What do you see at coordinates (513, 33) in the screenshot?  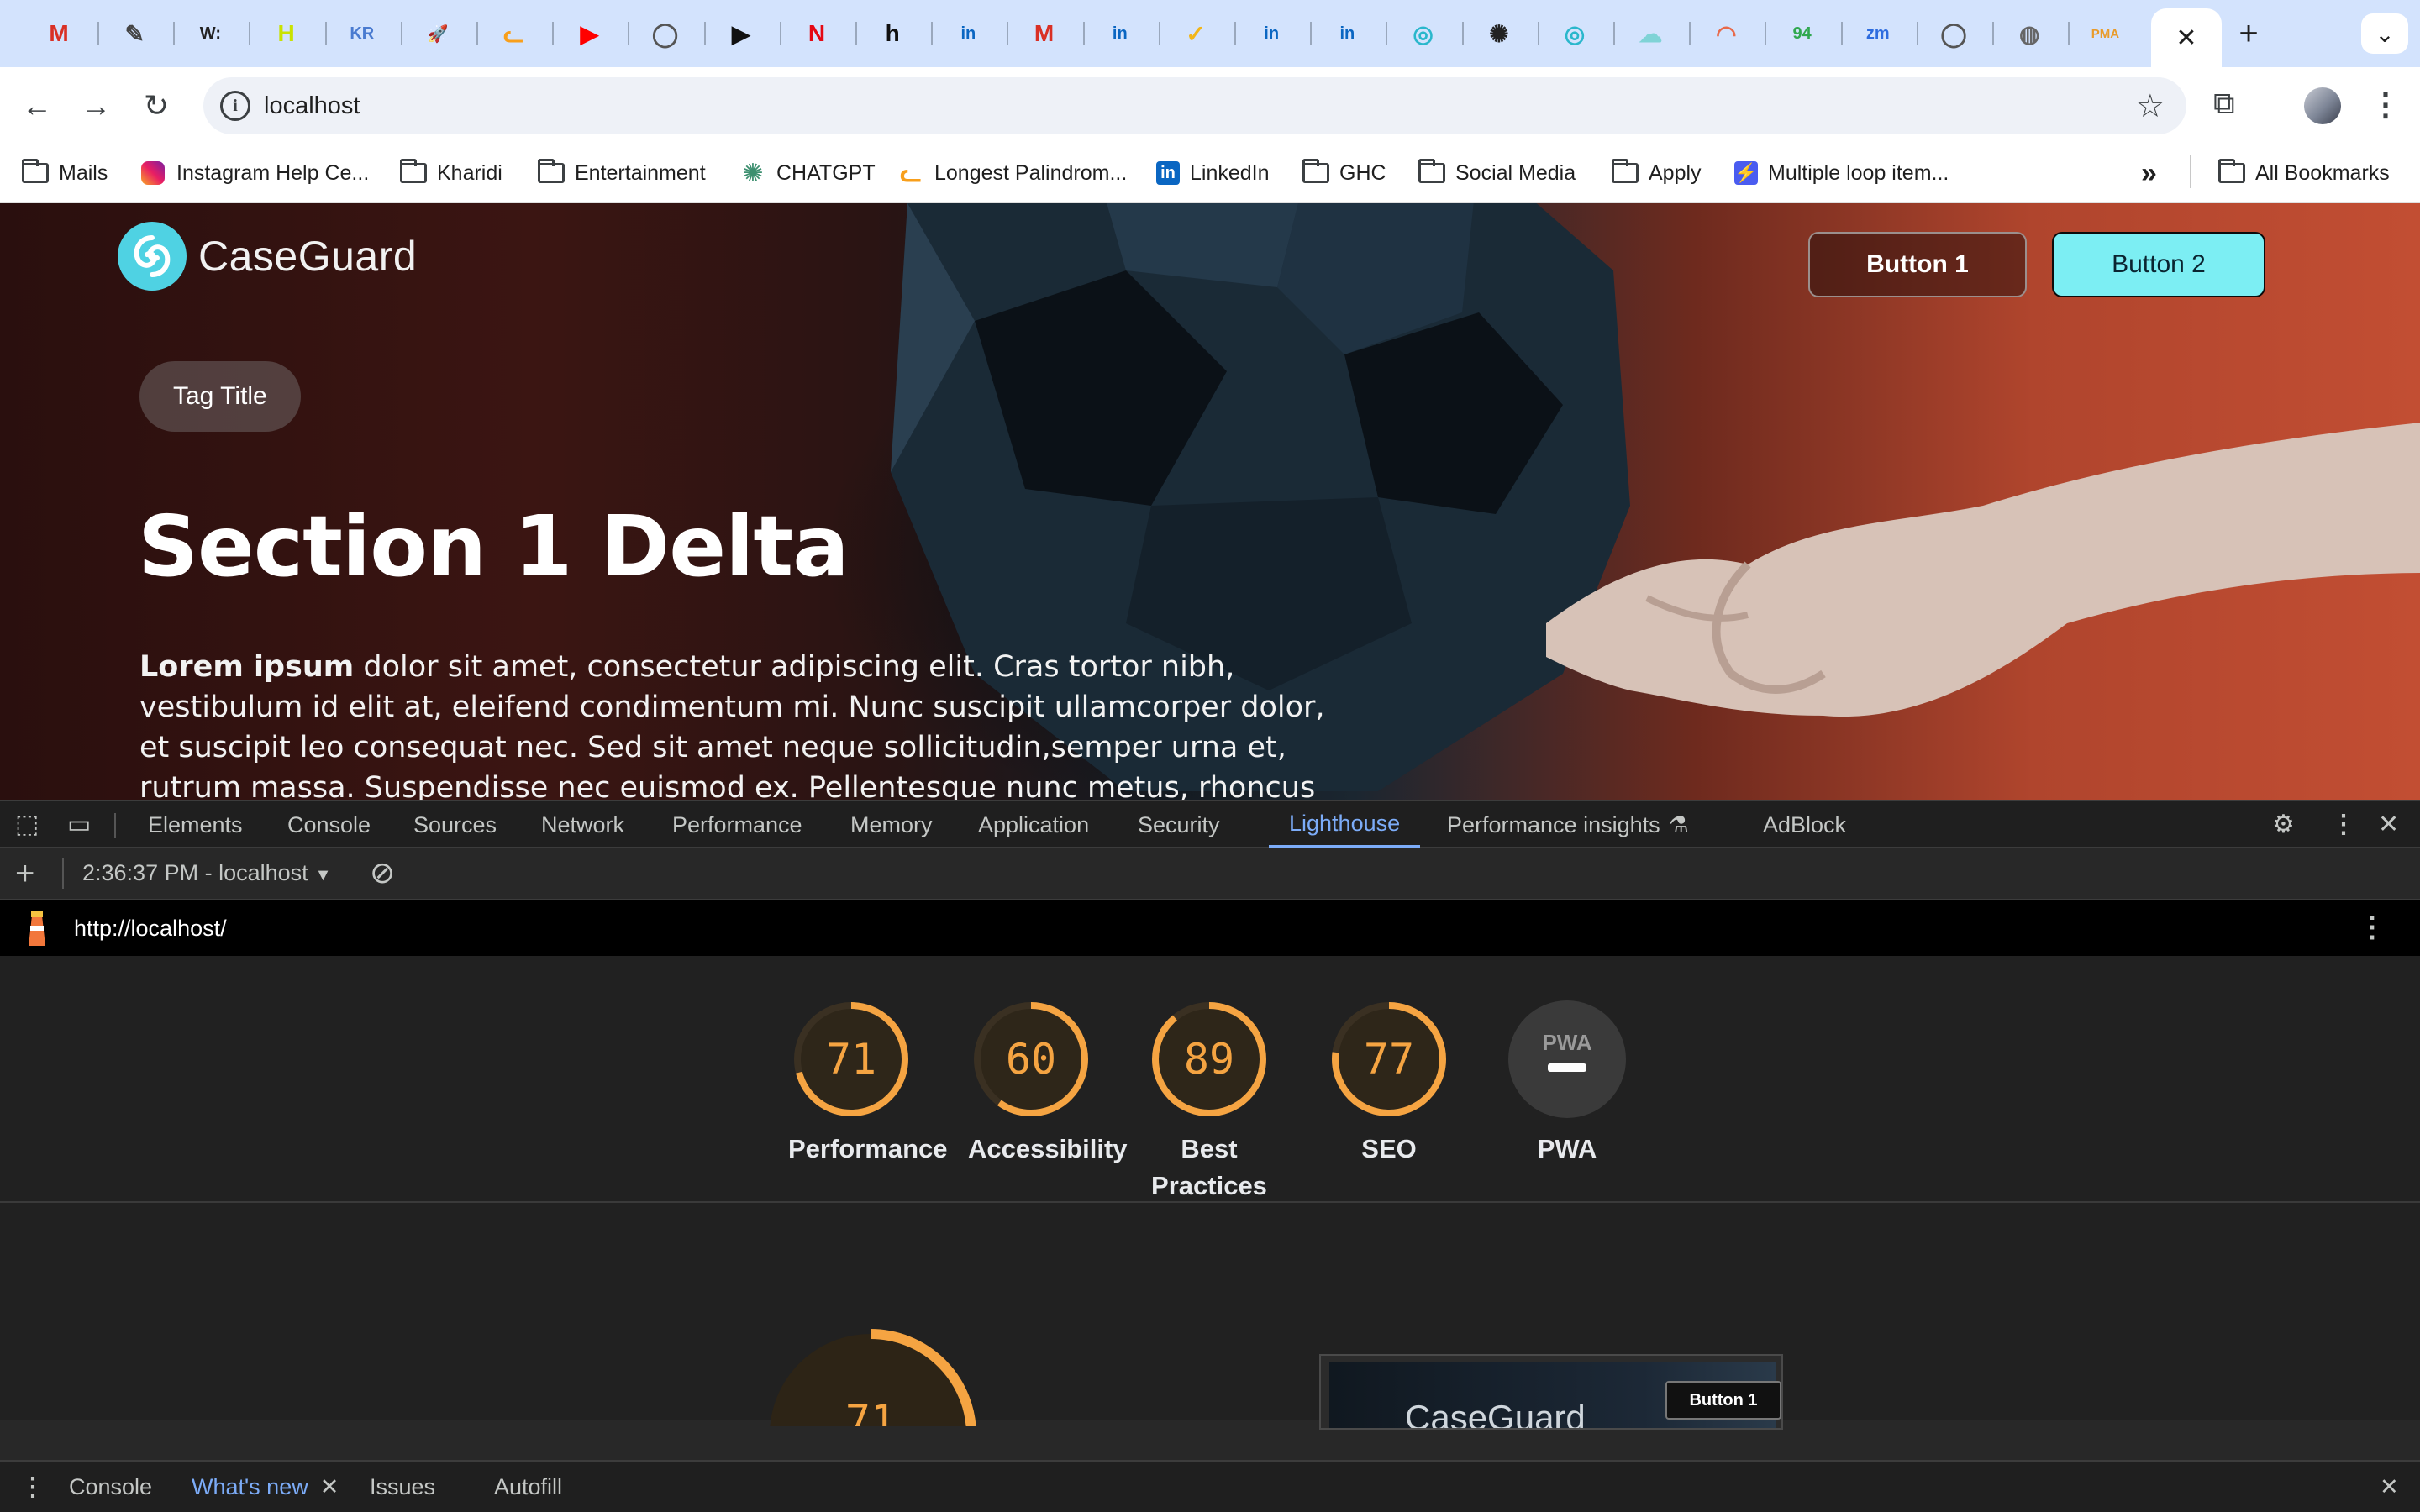 I see `leetcode-icon: ᓚ` at bounding box center [513, 33].